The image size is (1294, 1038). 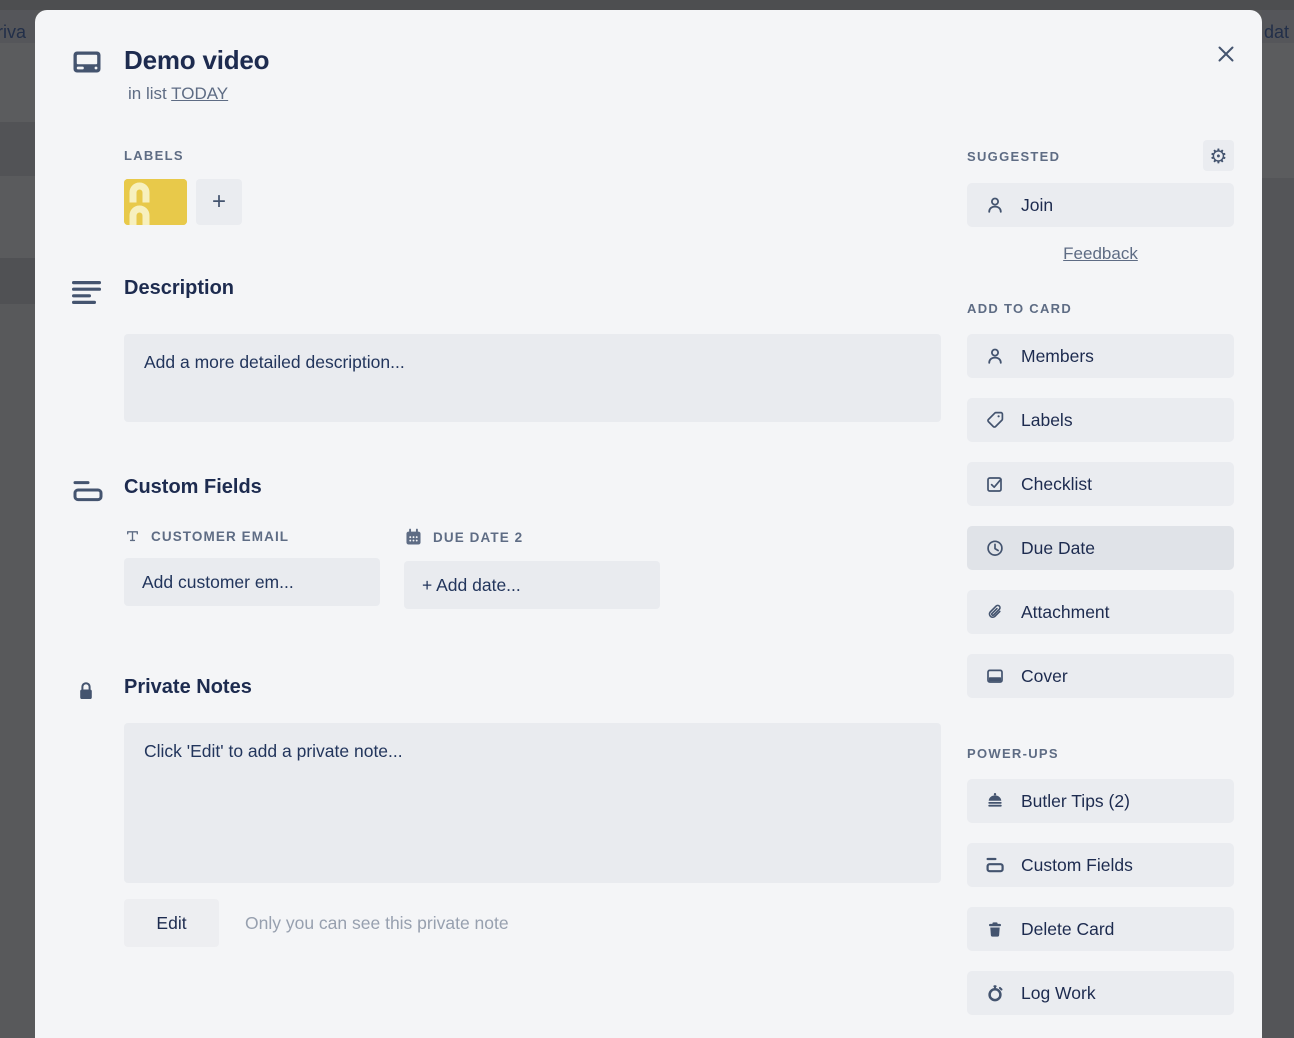 What do you see at coordinates (995, 993) in the screenshot?
I see `stopwatch-icon` at bounding box center [995, 993].